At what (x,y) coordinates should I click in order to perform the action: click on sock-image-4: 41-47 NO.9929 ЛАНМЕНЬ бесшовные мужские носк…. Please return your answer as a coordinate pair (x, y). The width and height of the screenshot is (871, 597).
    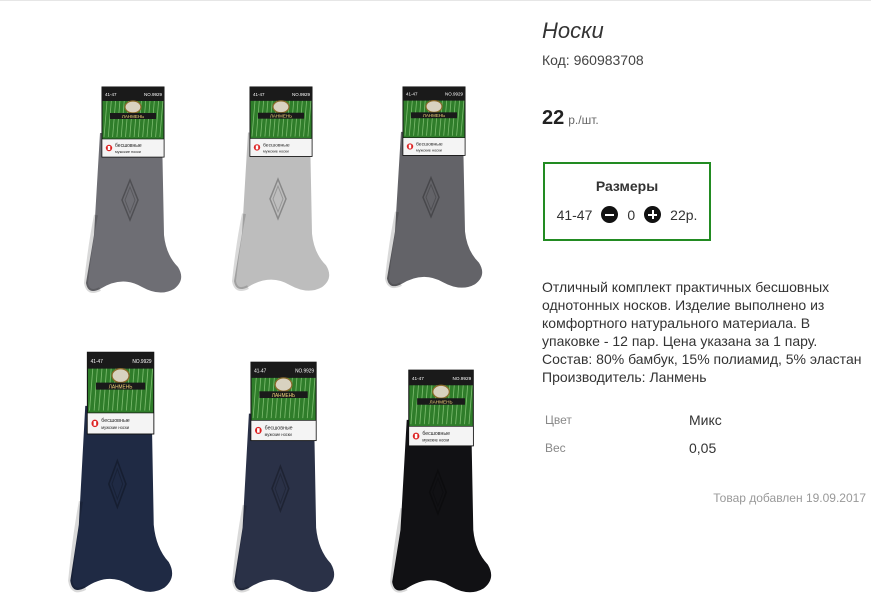
    Looking at the image, I should click on (119, 473).